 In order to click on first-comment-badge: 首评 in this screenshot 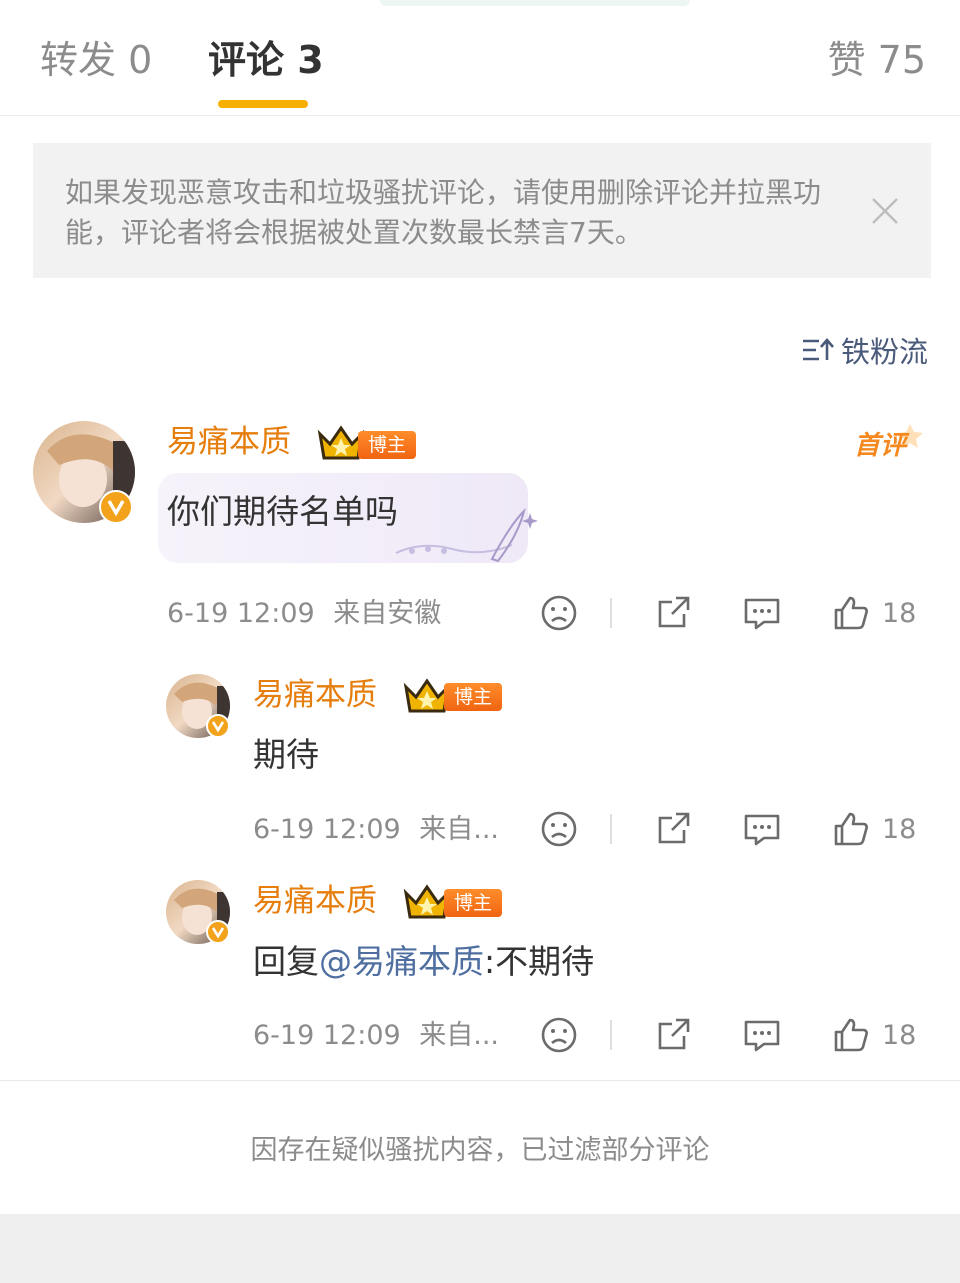, I will do `click(889, 444)`.